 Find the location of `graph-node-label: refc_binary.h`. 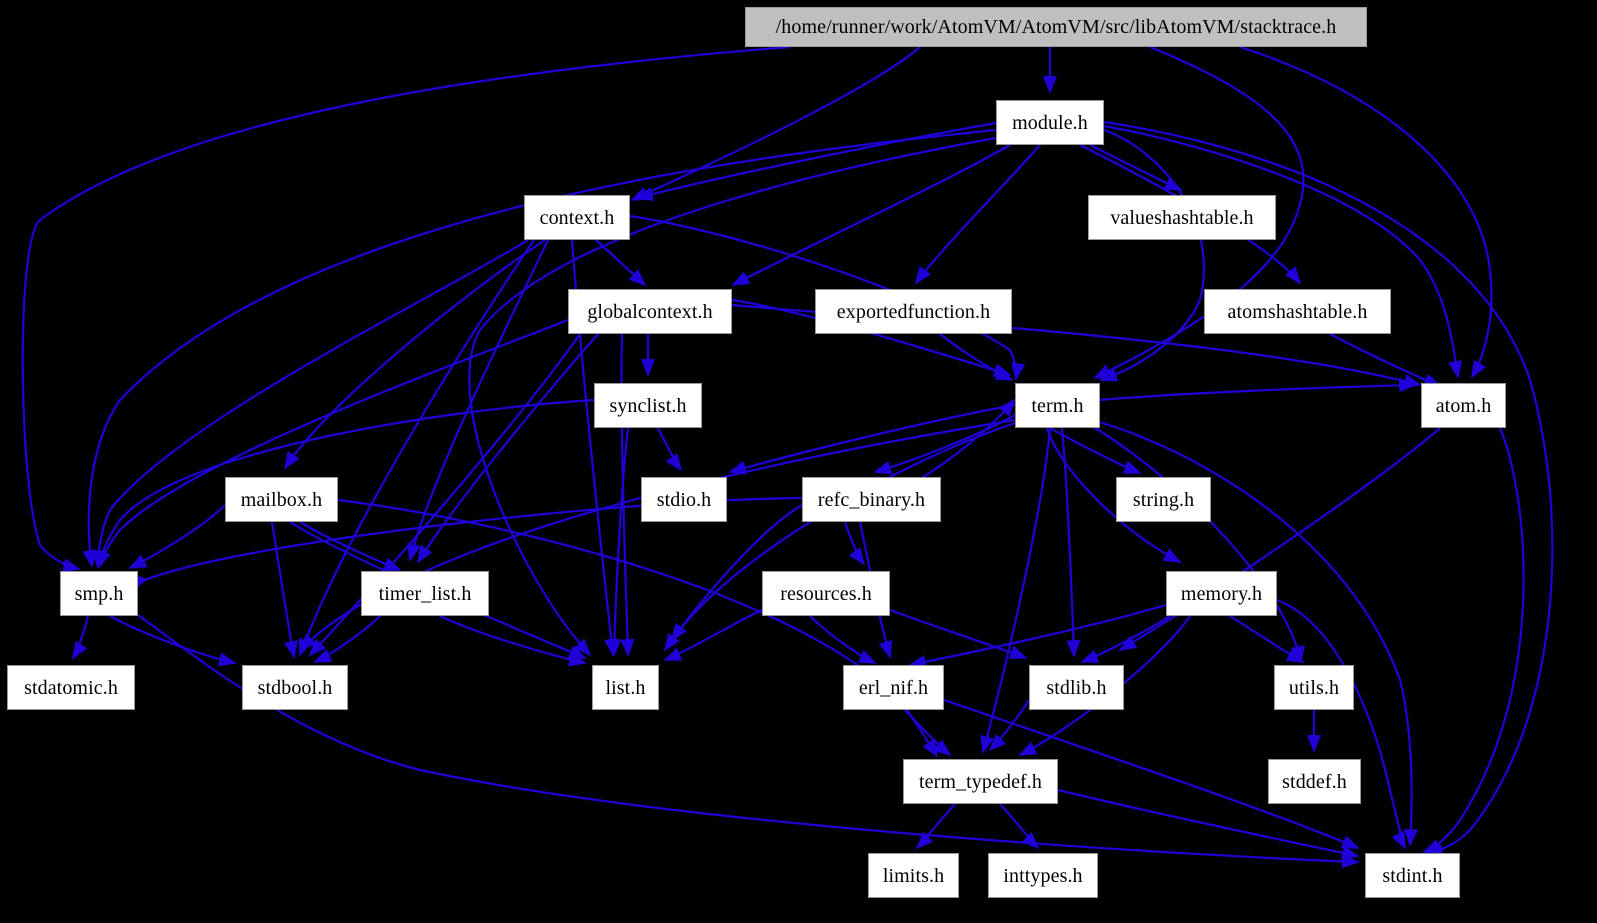

graph-node-label: refc_binary.h is located at coordinates (871, 499).